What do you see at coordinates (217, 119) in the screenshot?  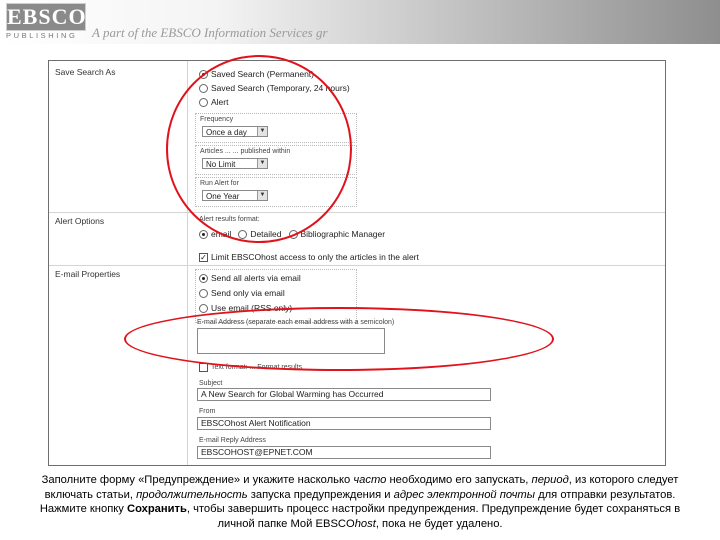 I see `frequency-label: Frequency` at bounding box center [217, 119].